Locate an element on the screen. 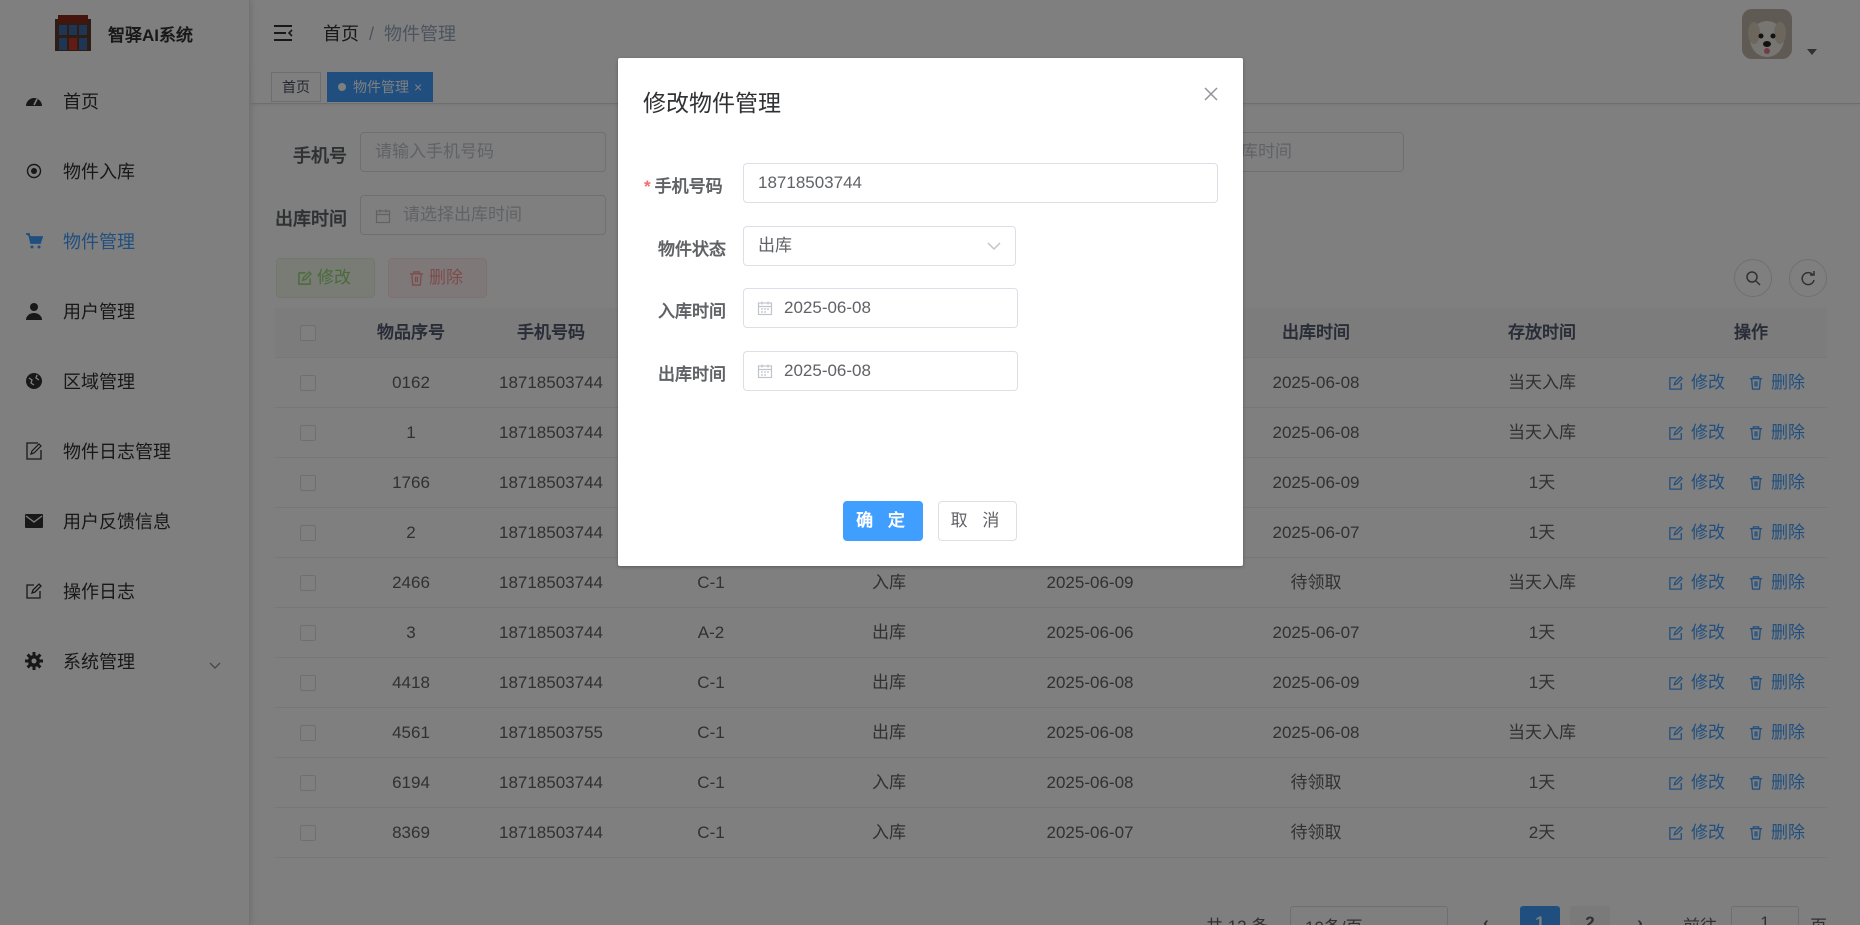 The image size is (1860, 925). phone-field-label: * 手机号码 is located at coordinates (683, 186).